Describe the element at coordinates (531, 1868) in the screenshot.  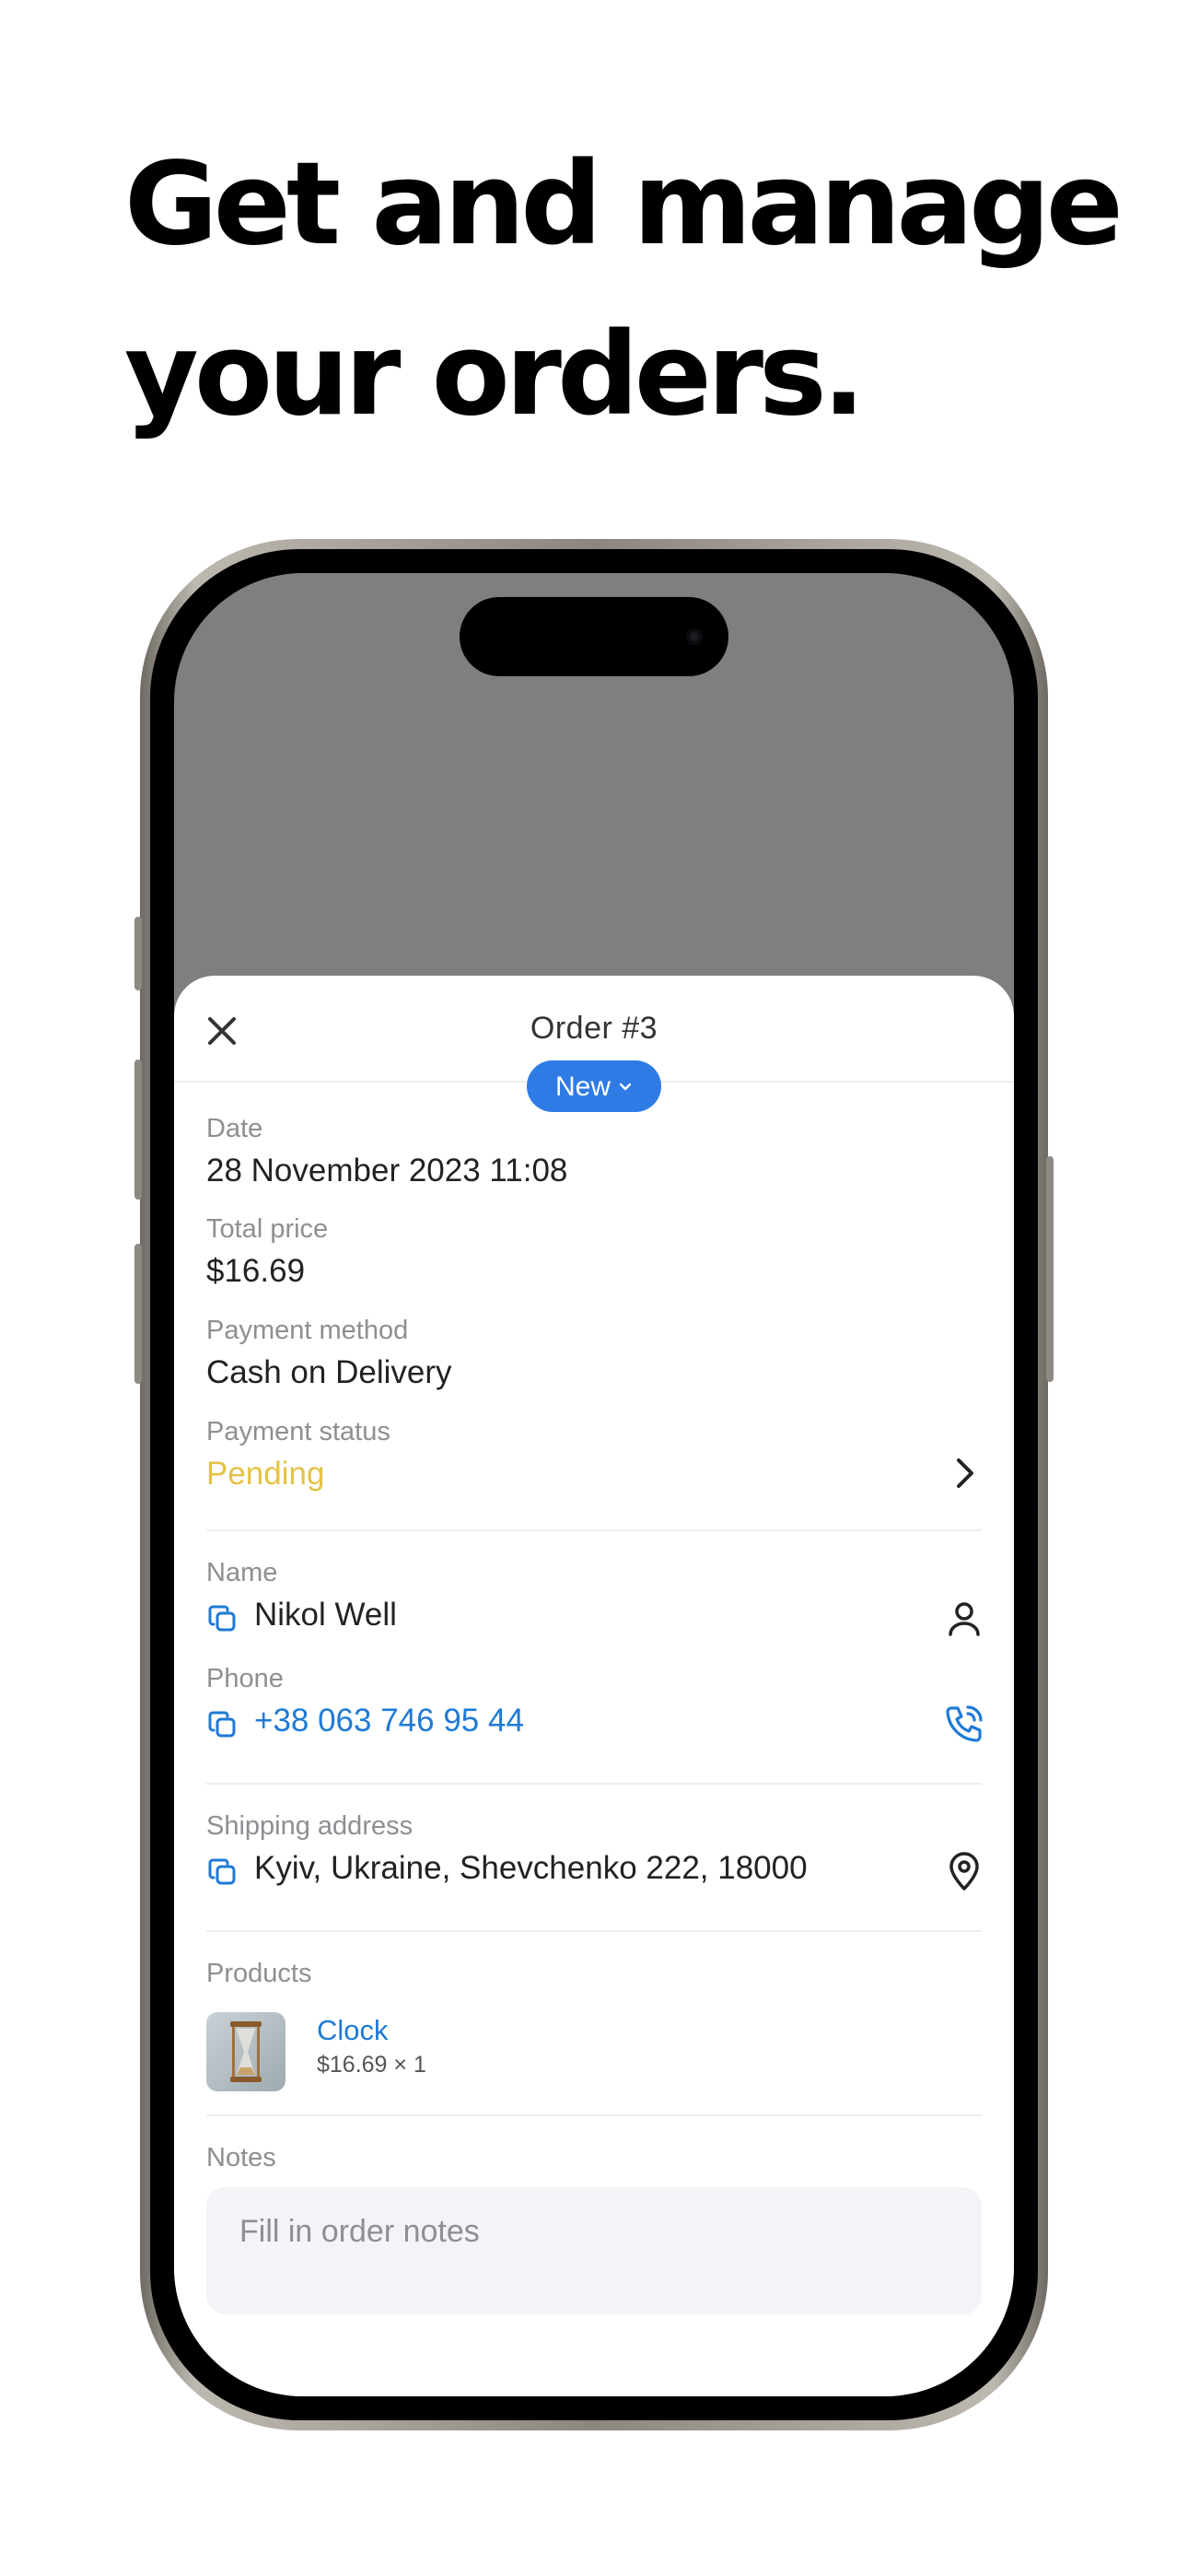
I see `shipping-address-value: Kyiv, Ukraine, Shevchenko 222, 18000` at that location.